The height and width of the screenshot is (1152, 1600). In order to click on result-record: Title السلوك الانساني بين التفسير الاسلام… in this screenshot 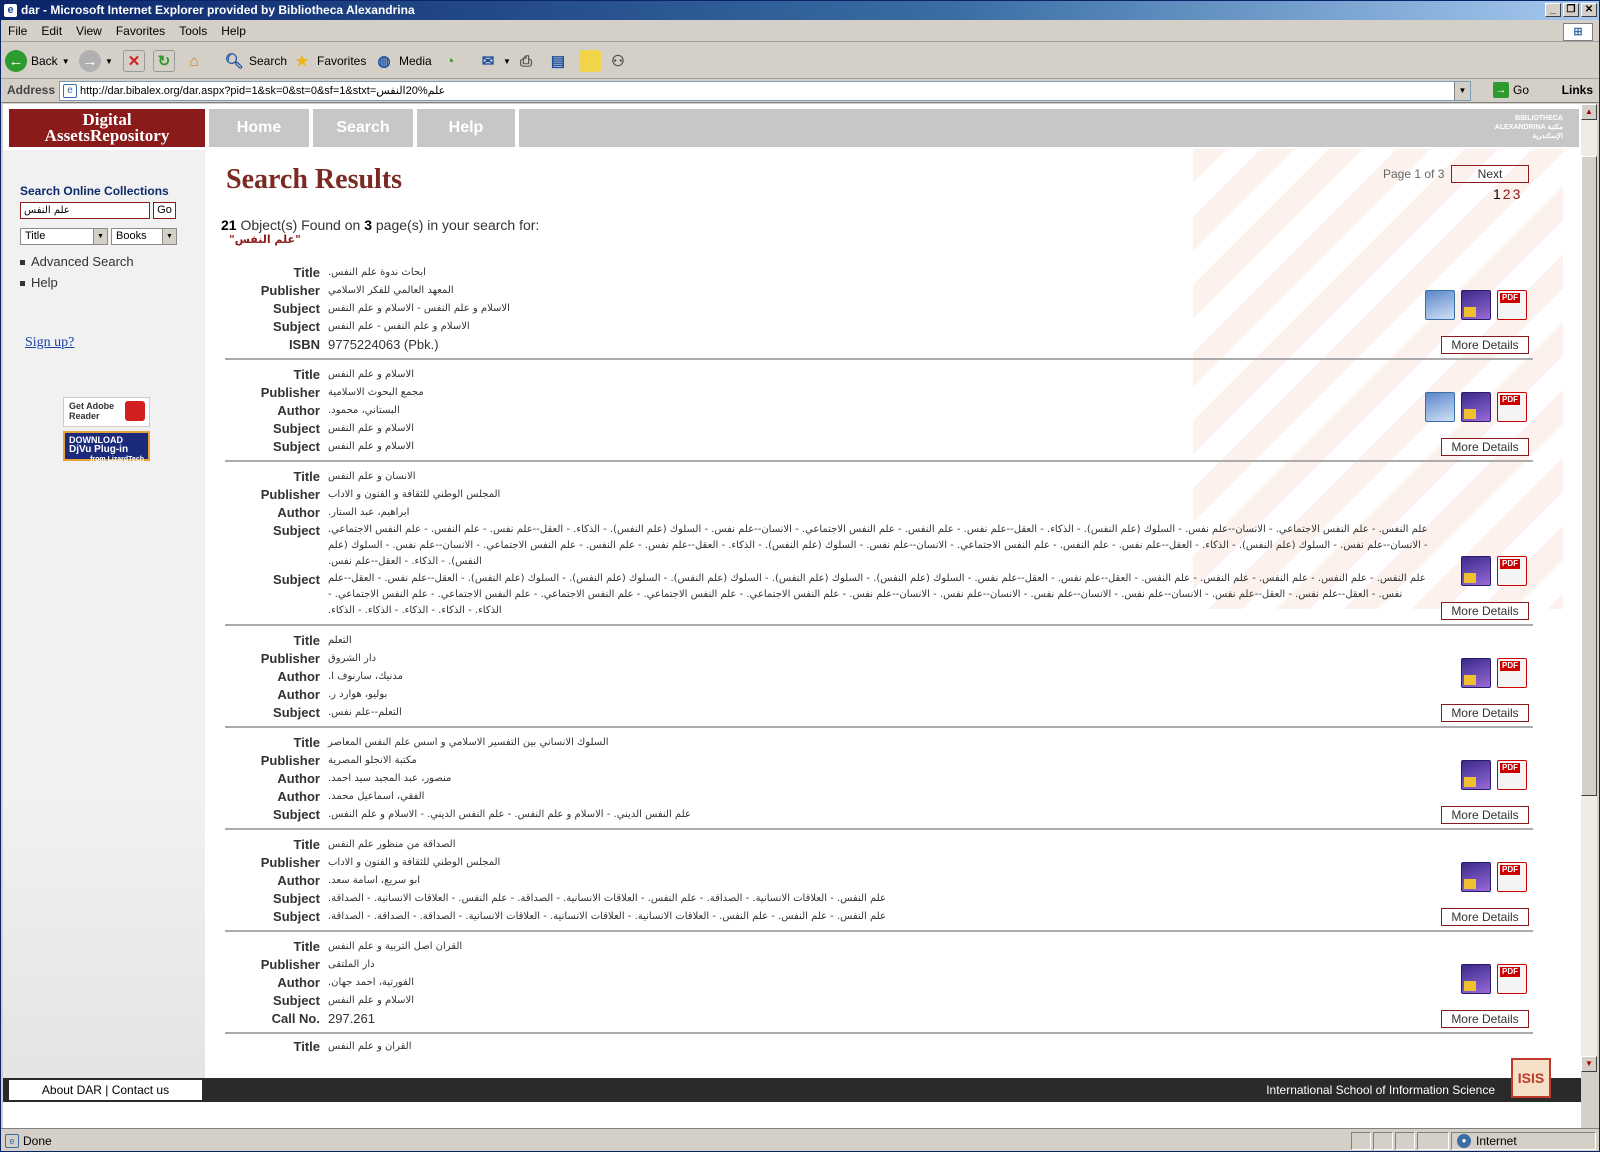, I will do `click(879, 780)`.